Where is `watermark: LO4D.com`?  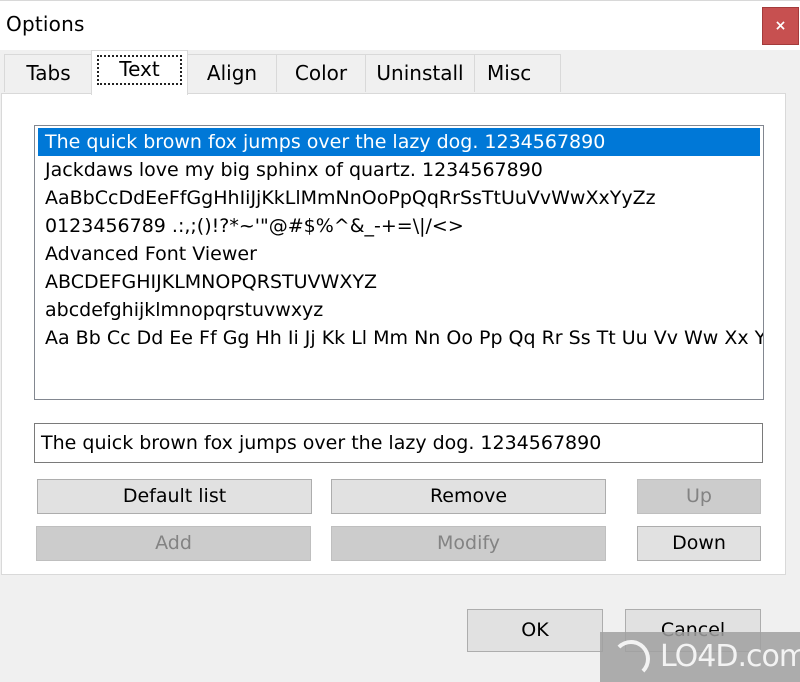
watermark: LO4D.com is located at coordinates (700, 657).